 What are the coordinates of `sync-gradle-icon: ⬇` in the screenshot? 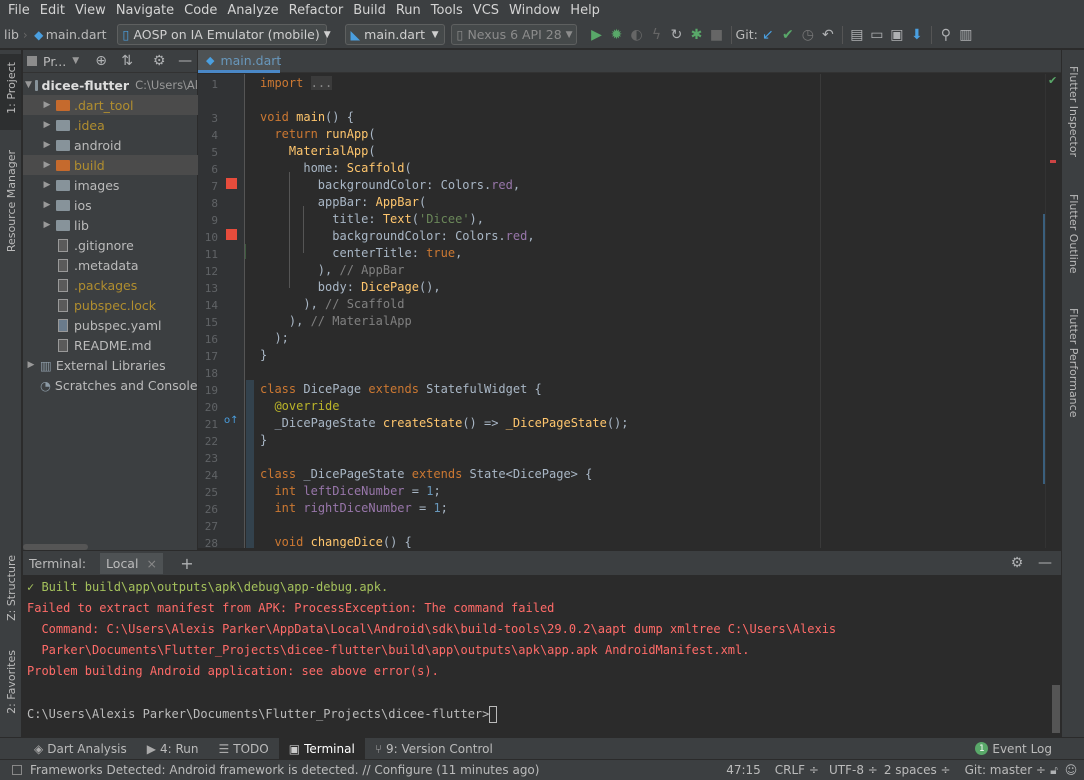 It's located at (917, 35).